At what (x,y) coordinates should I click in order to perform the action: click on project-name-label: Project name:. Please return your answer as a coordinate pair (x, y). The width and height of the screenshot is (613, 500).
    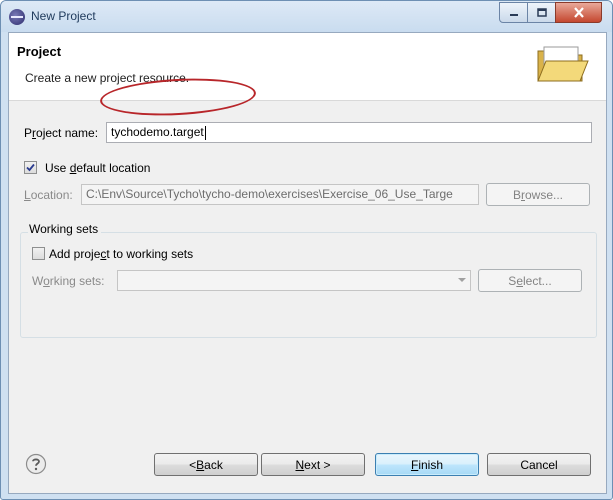
    Looking at the image, I should click on (61, 133).